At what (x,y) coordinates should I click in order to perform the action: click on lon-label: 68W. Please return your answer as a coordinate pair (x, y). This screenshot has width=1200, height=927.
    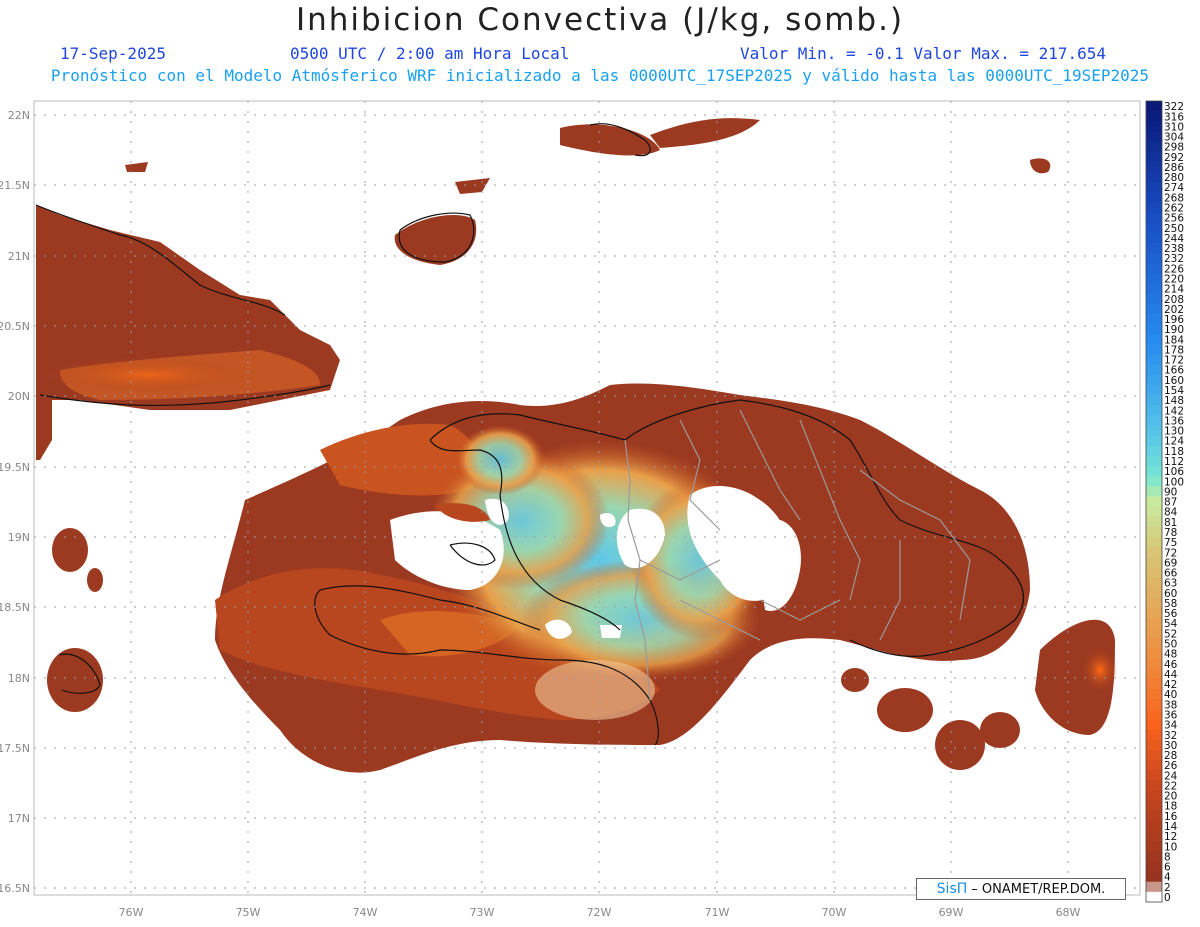
    Looking at the image, I should click on (1068, 912).